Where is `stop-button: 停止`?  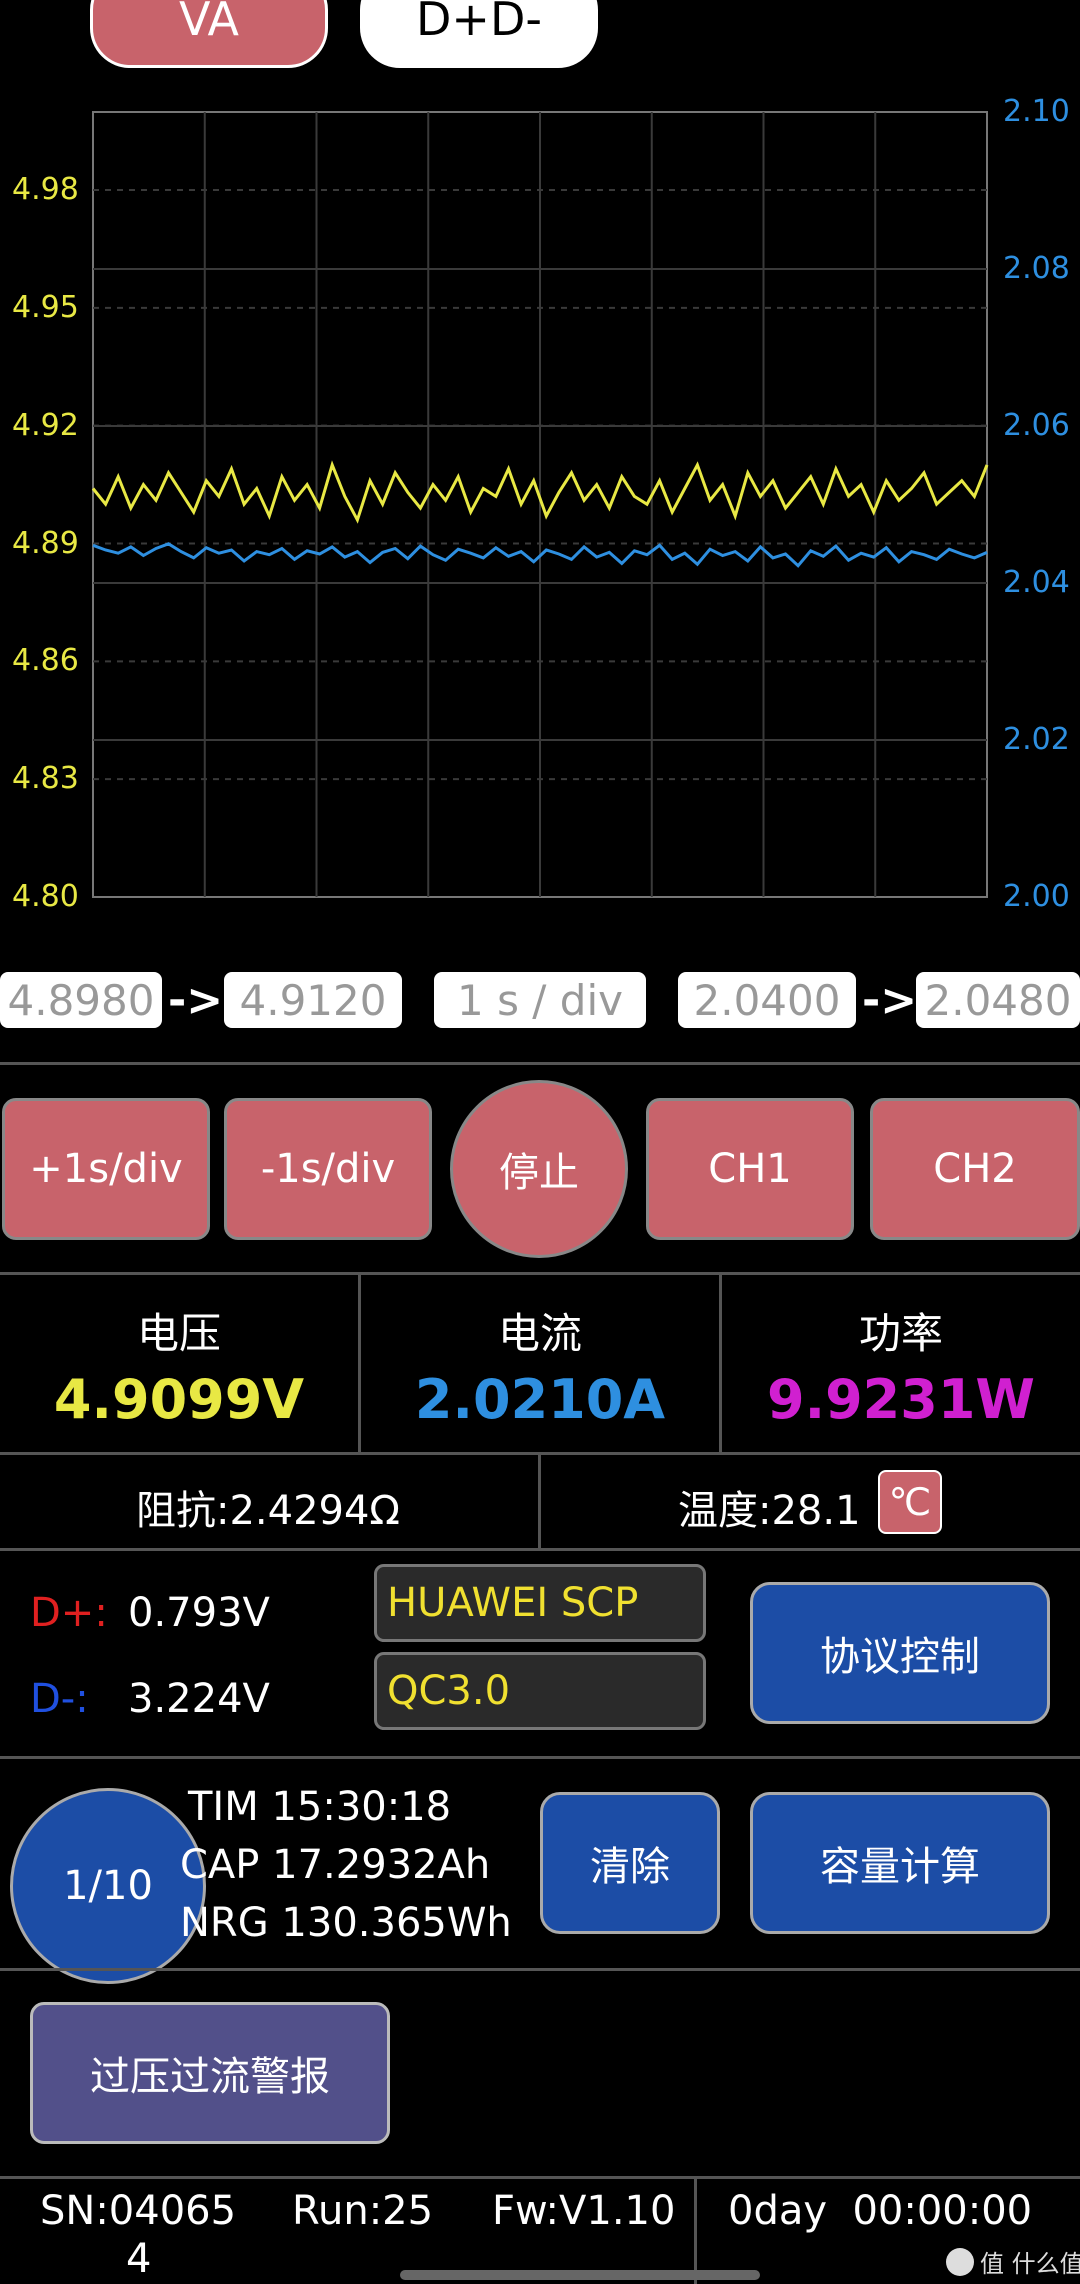 stop-button: 停止 is located at coordinates (539, 1169).